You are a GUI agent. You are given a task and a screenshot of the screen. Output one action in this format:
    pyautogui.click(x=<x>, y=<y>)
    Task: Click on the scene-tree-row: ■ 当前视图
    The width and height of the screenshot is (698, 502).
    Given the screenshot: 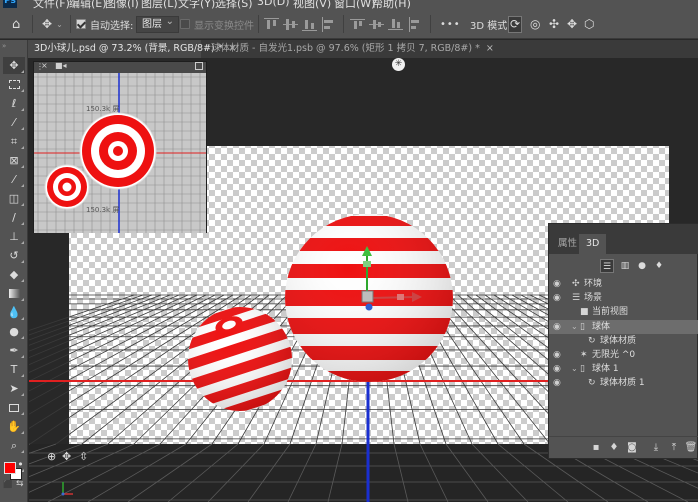 What is the action you would take?
    pyautogui.click(x=623, y=312)
    